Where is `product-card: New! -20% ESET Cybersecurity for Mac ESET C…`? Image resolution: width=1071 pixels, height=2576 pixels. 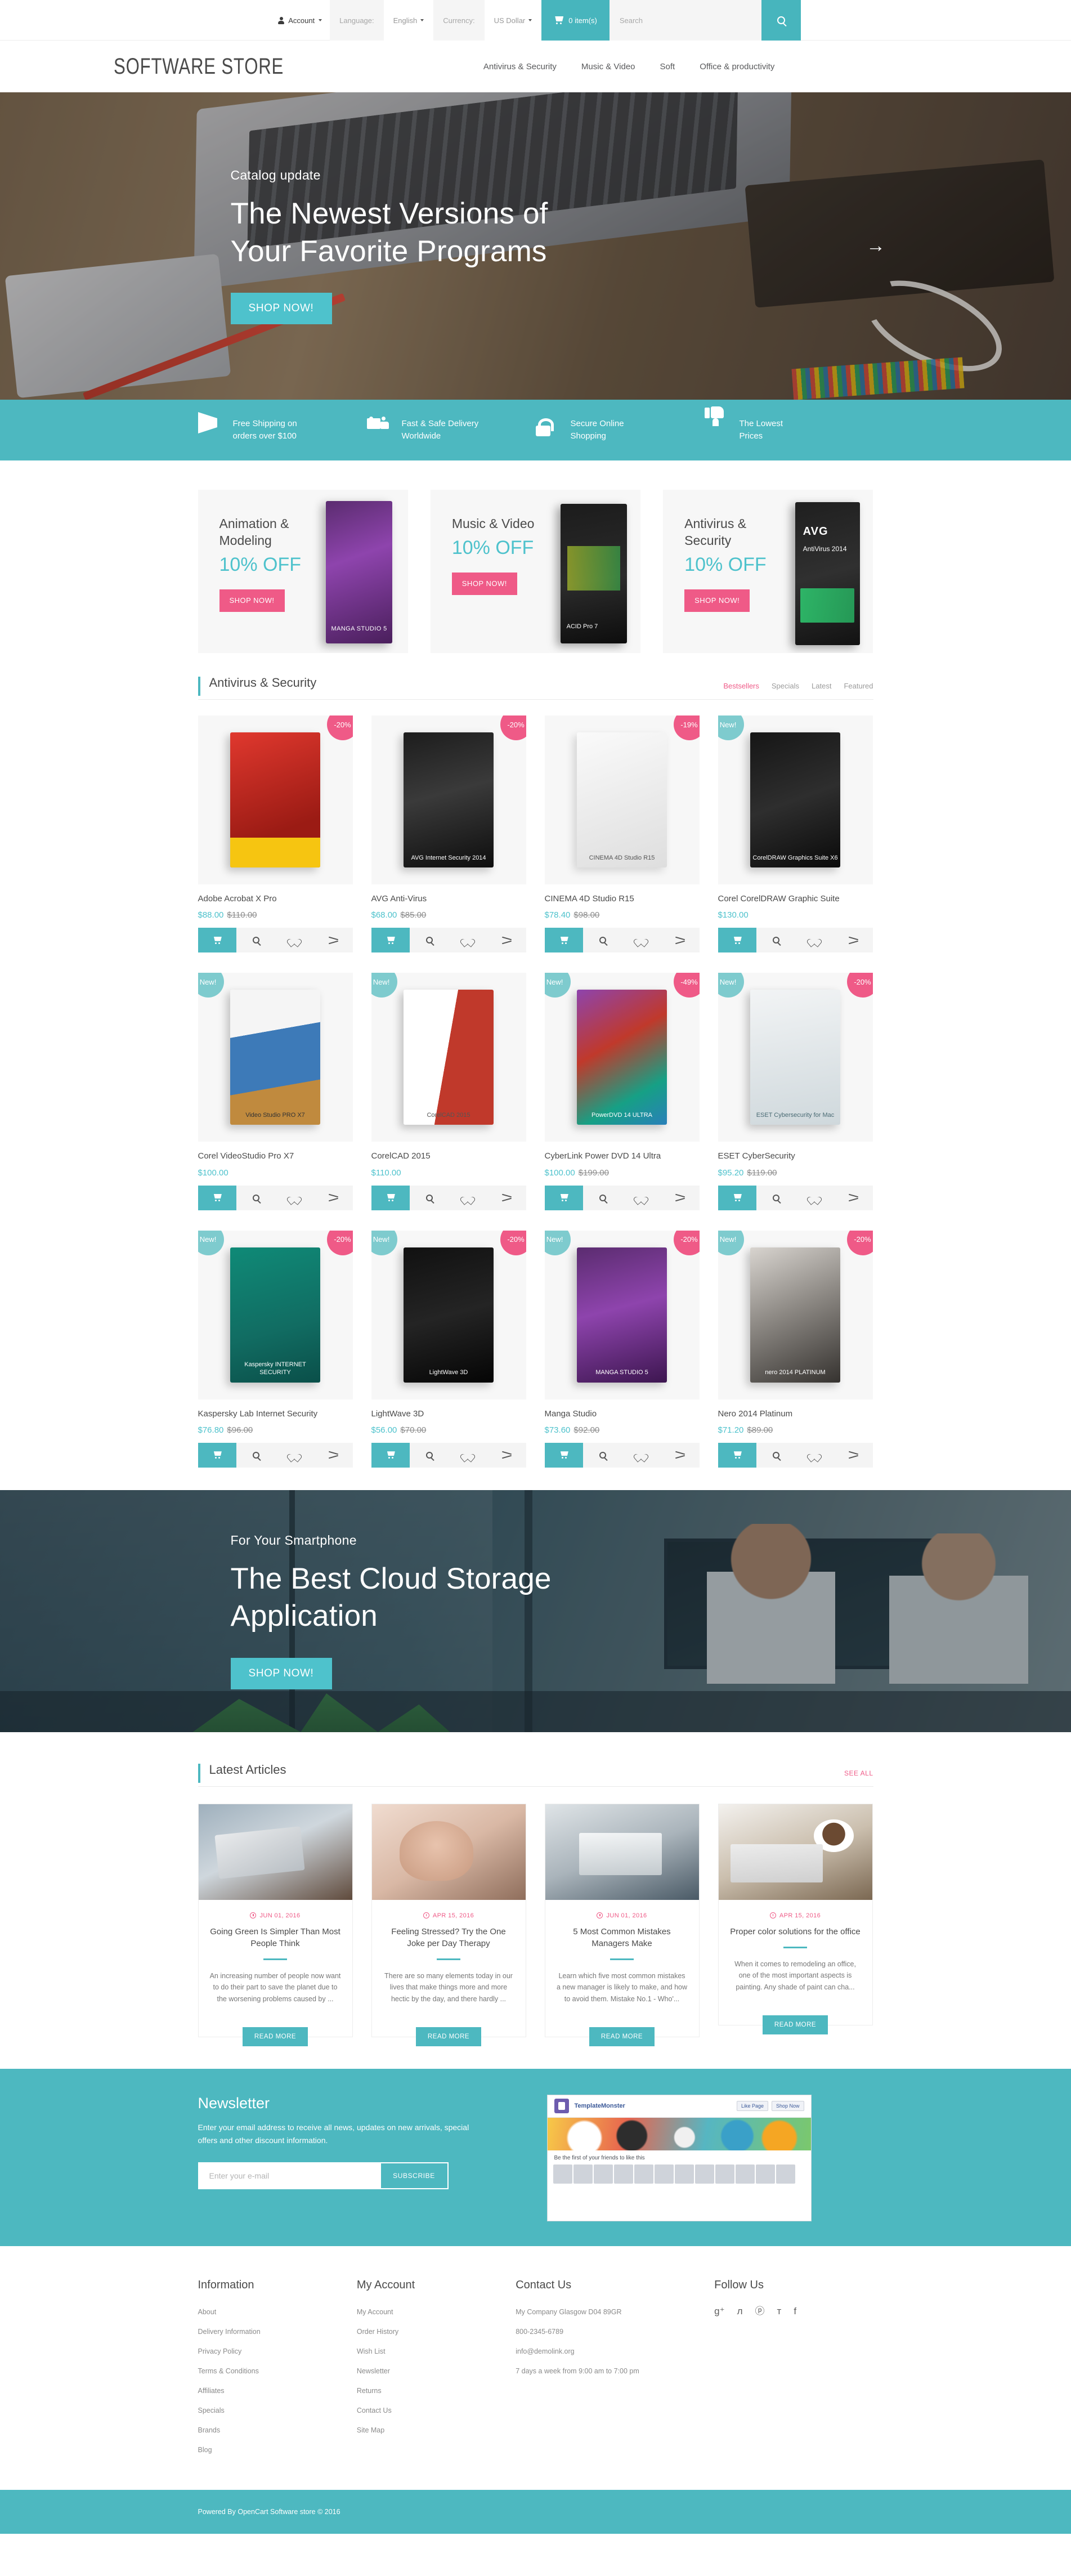 product-card: New! -20% ESET Cybersecurity for Mac ESET C… is located at coordinates (795, 1091).